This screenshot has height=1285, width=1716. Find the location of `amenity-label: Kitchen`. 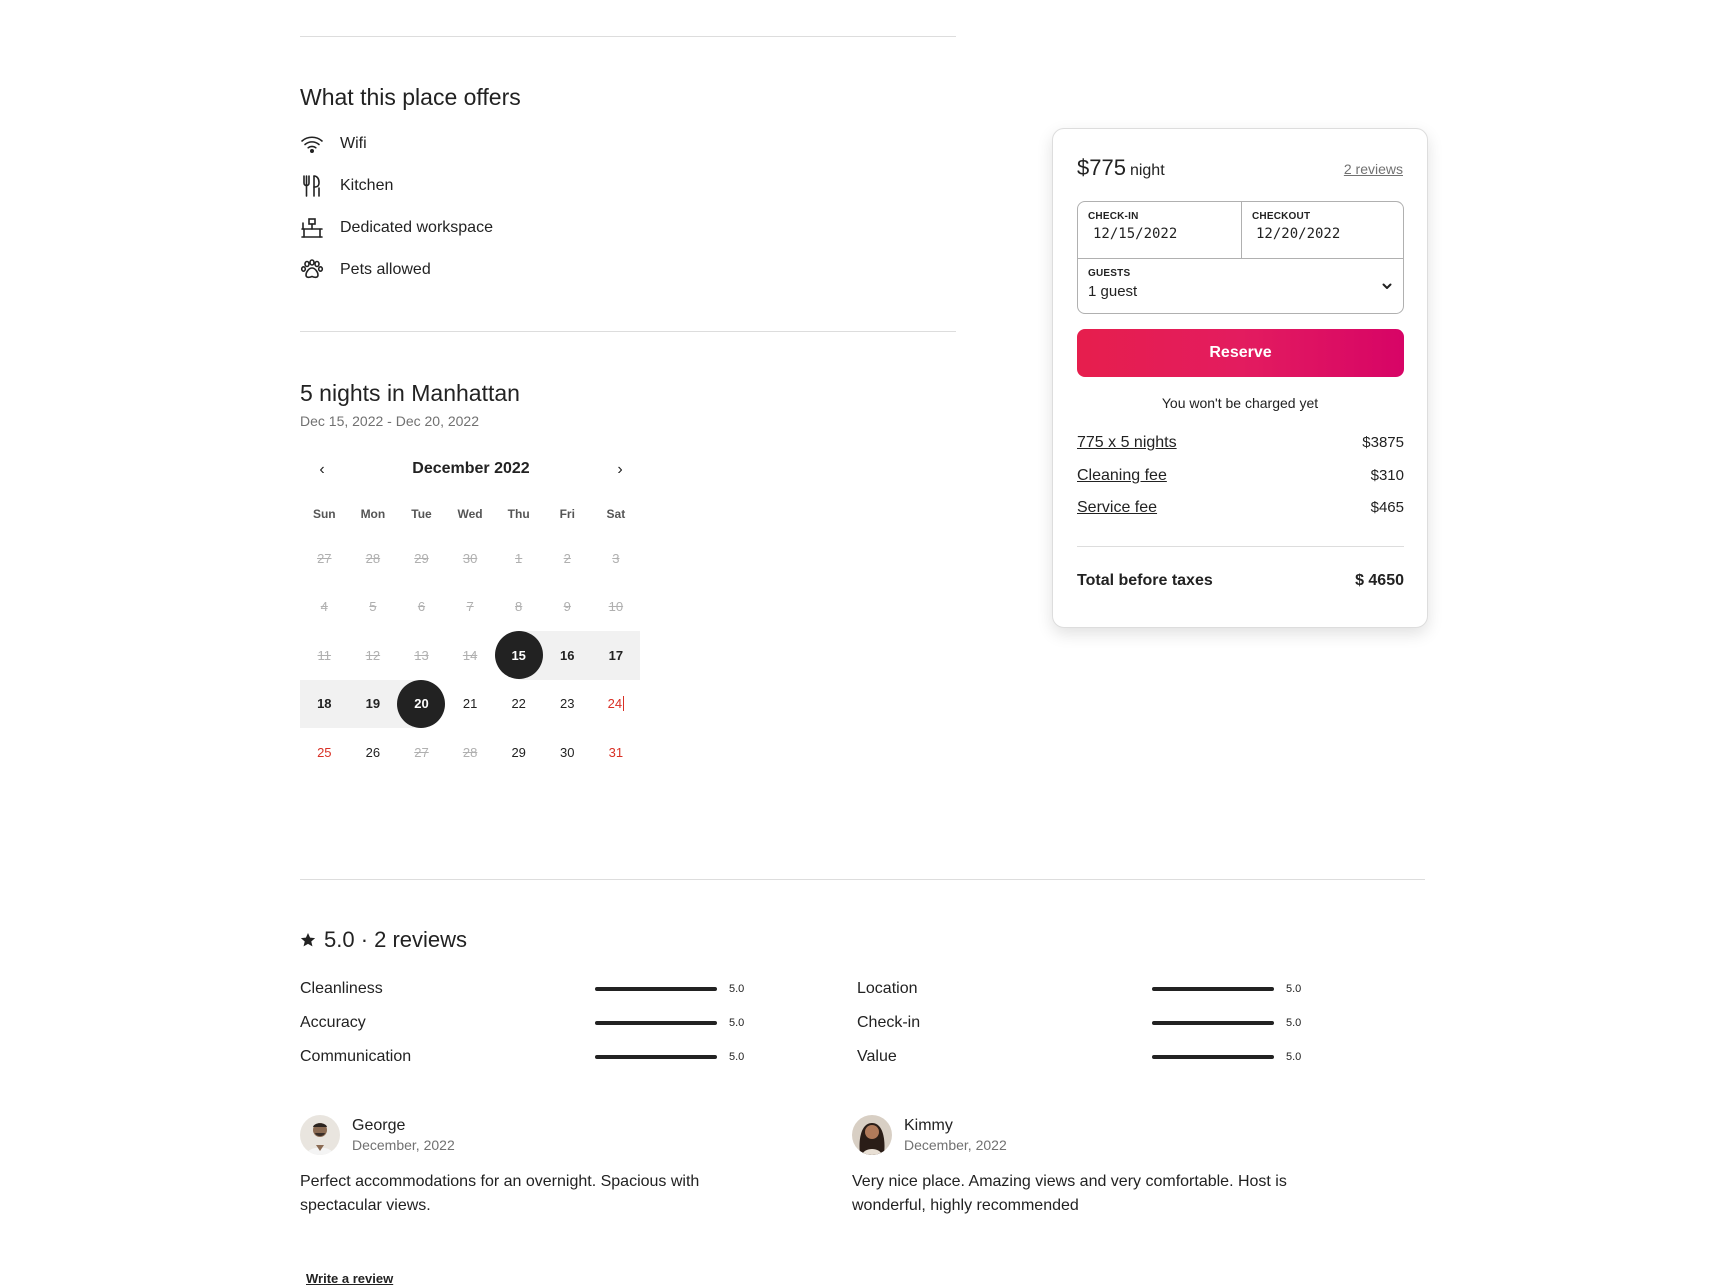

amenity-label: Kitchen is located at coordinates (367, 185).